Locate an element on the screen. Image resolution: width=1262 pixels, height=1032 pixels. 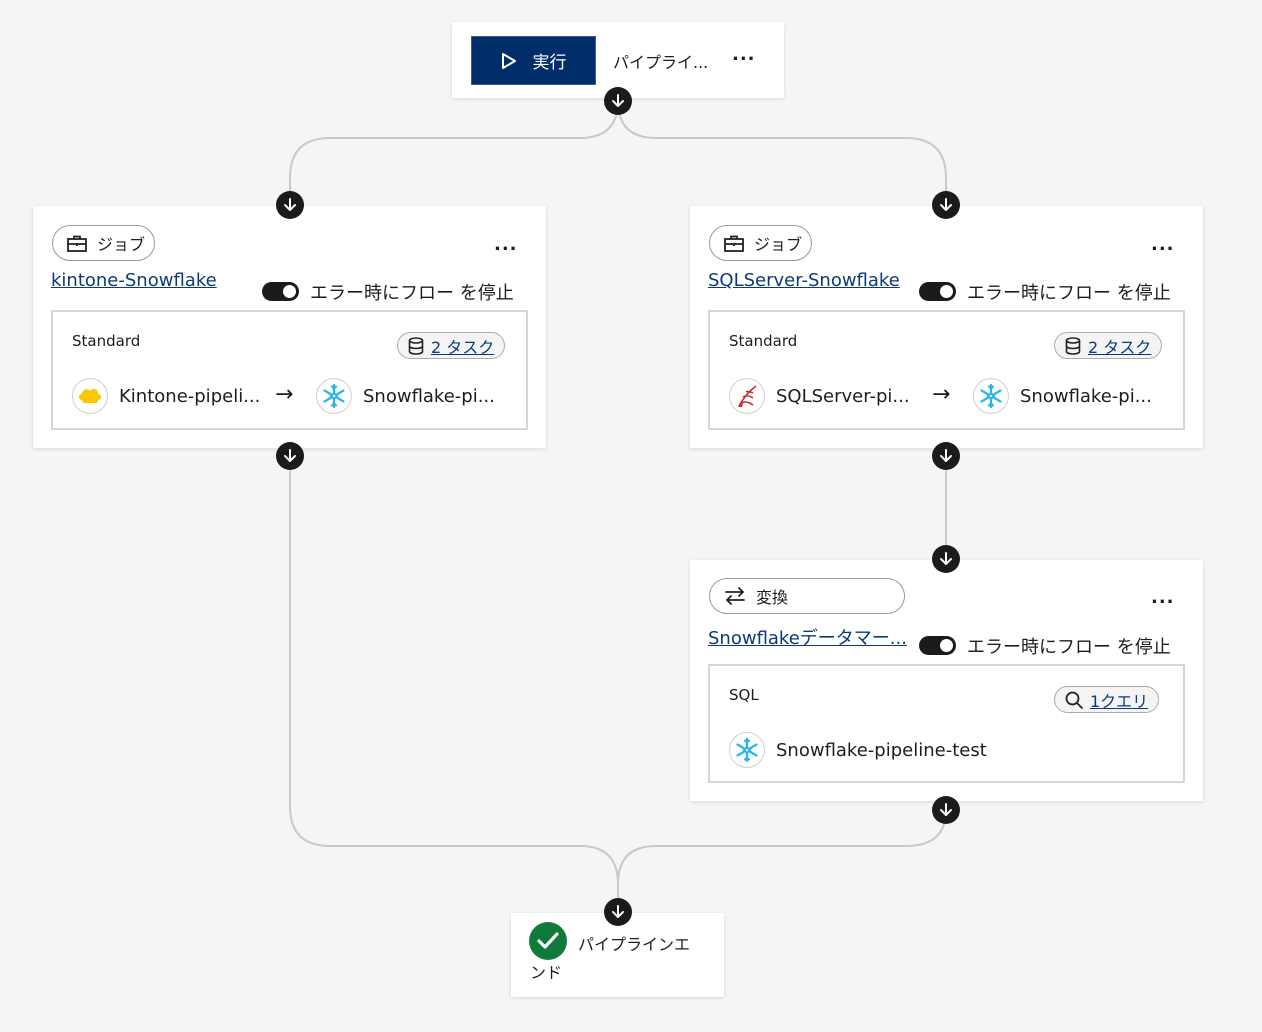
right-job-stop-on-error-label: エラー時にフロー を停止 is located at coordinates (1069, 293).